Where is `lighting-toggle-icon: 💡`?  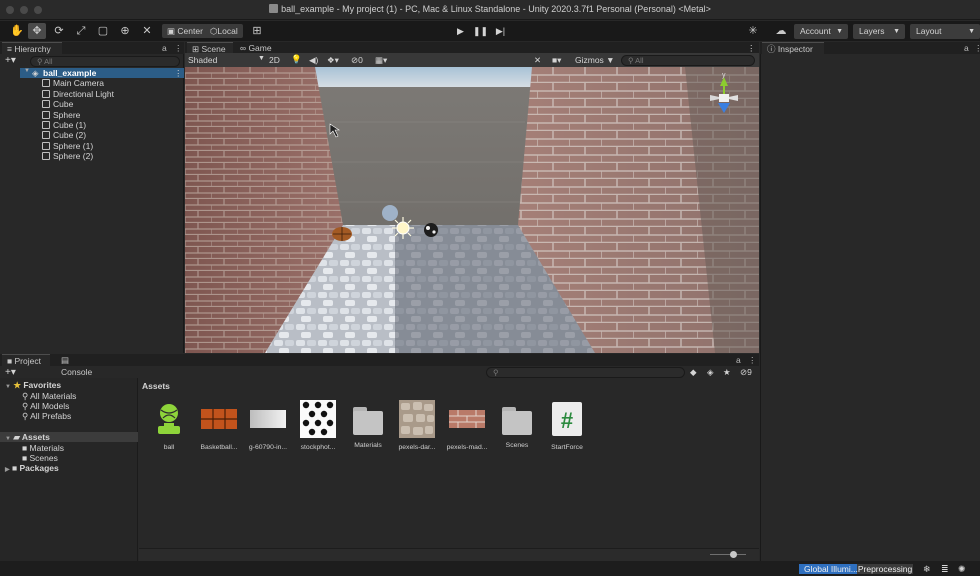
lighting-toggle-icon: 💡 is located at coordinates (296, 59).